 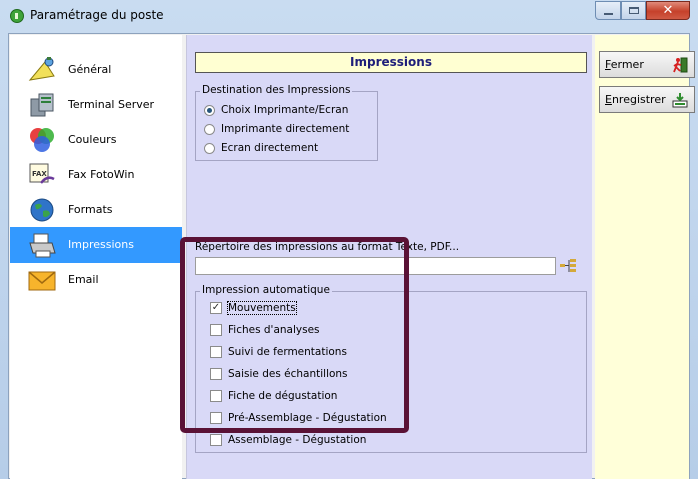 I want to click on checkbox-mouvements: Mouvements, so click(x=253, y=308).